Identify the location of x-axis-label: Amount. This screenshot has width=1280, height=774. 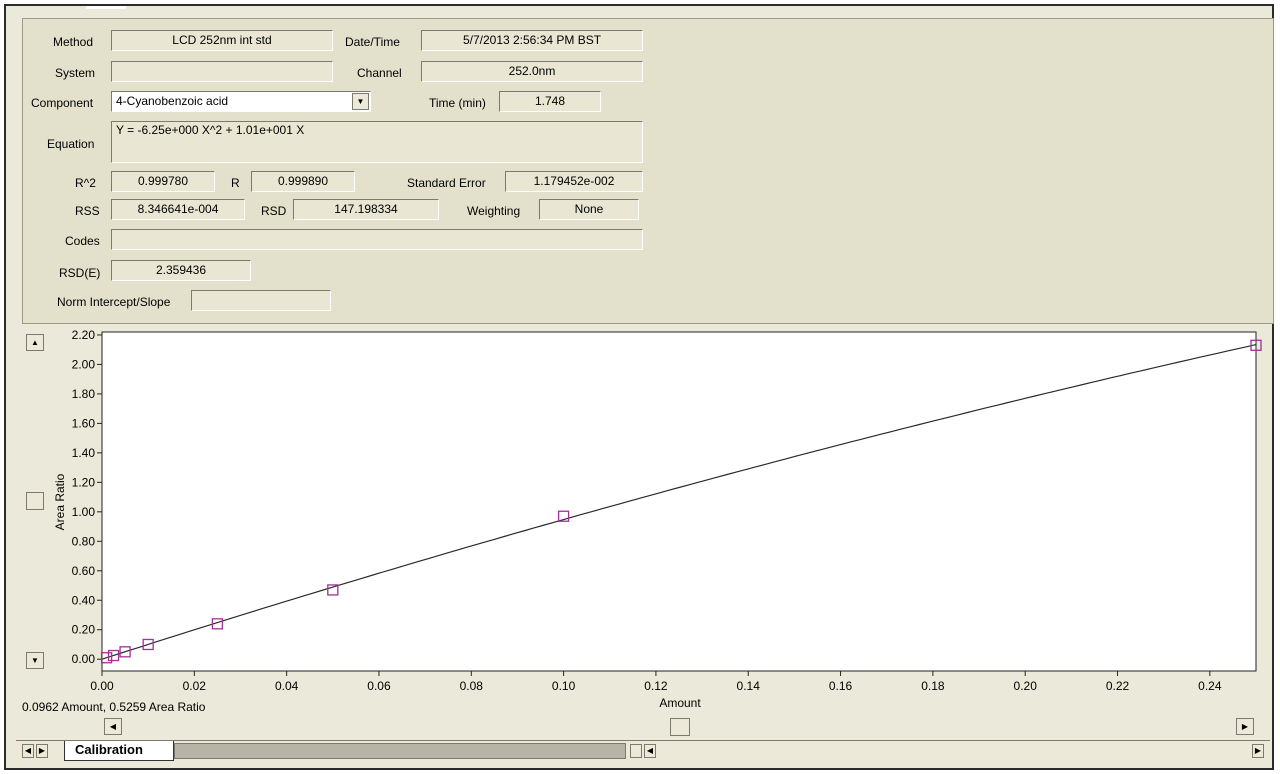
(680, 703).